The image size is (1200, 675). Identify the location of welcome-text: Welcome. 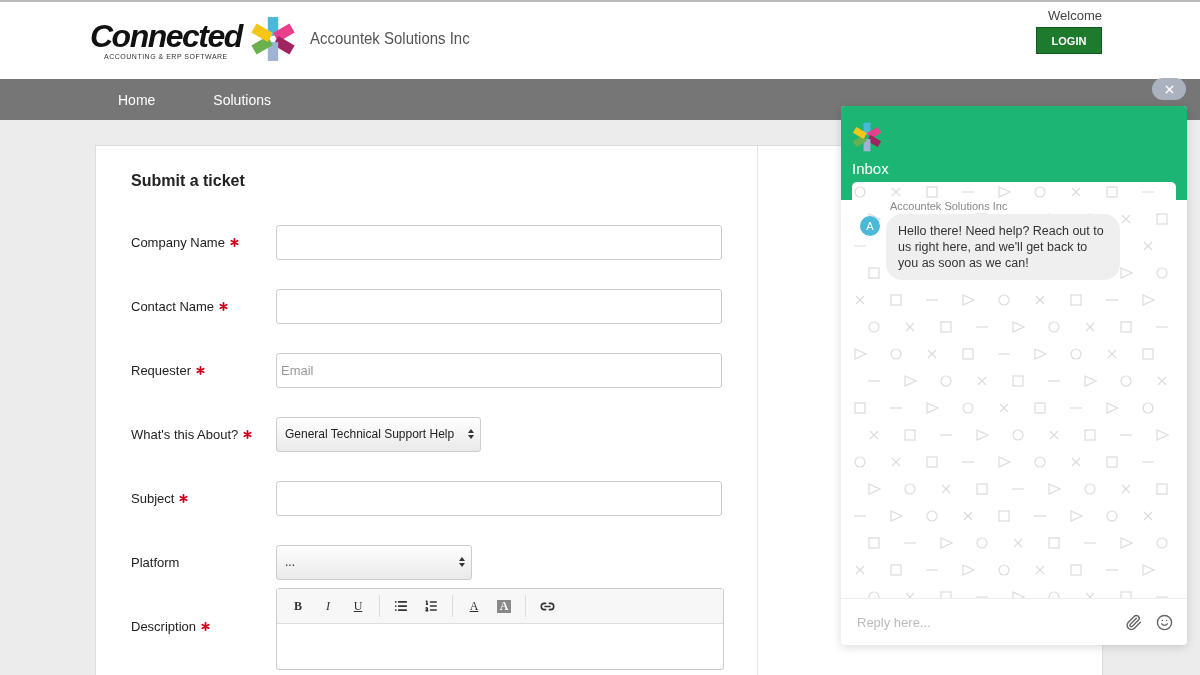
(1075, 15).